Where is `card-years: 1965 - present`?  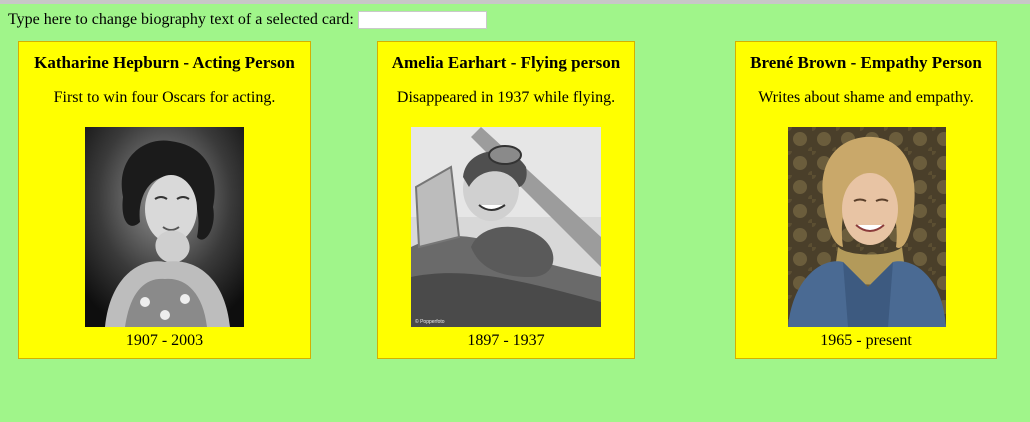
card-years: 1965 - present is located at coordinates (866, 340).